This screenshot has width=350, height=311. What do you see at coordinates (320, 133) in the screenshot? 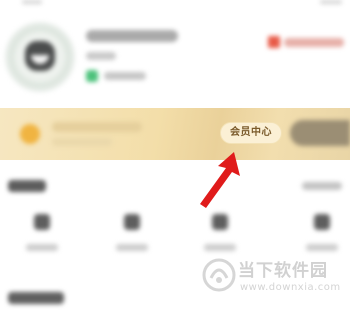
I see `banner-action-button` at bounding box center [320, 133].